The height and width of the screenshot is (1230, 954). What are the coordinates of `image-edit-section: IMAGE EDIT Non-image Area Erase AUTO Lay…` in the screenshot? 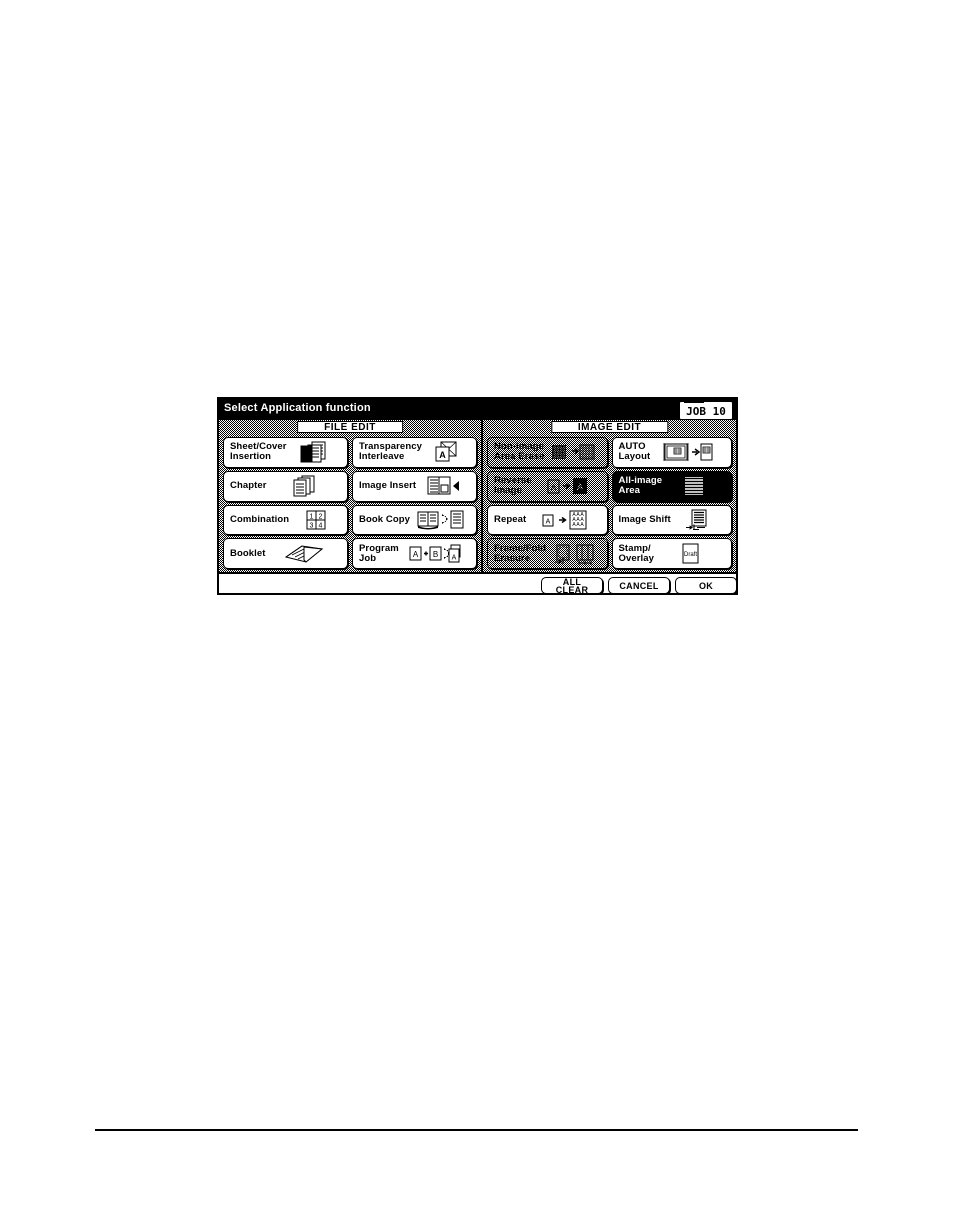 It's located at (609, 496).